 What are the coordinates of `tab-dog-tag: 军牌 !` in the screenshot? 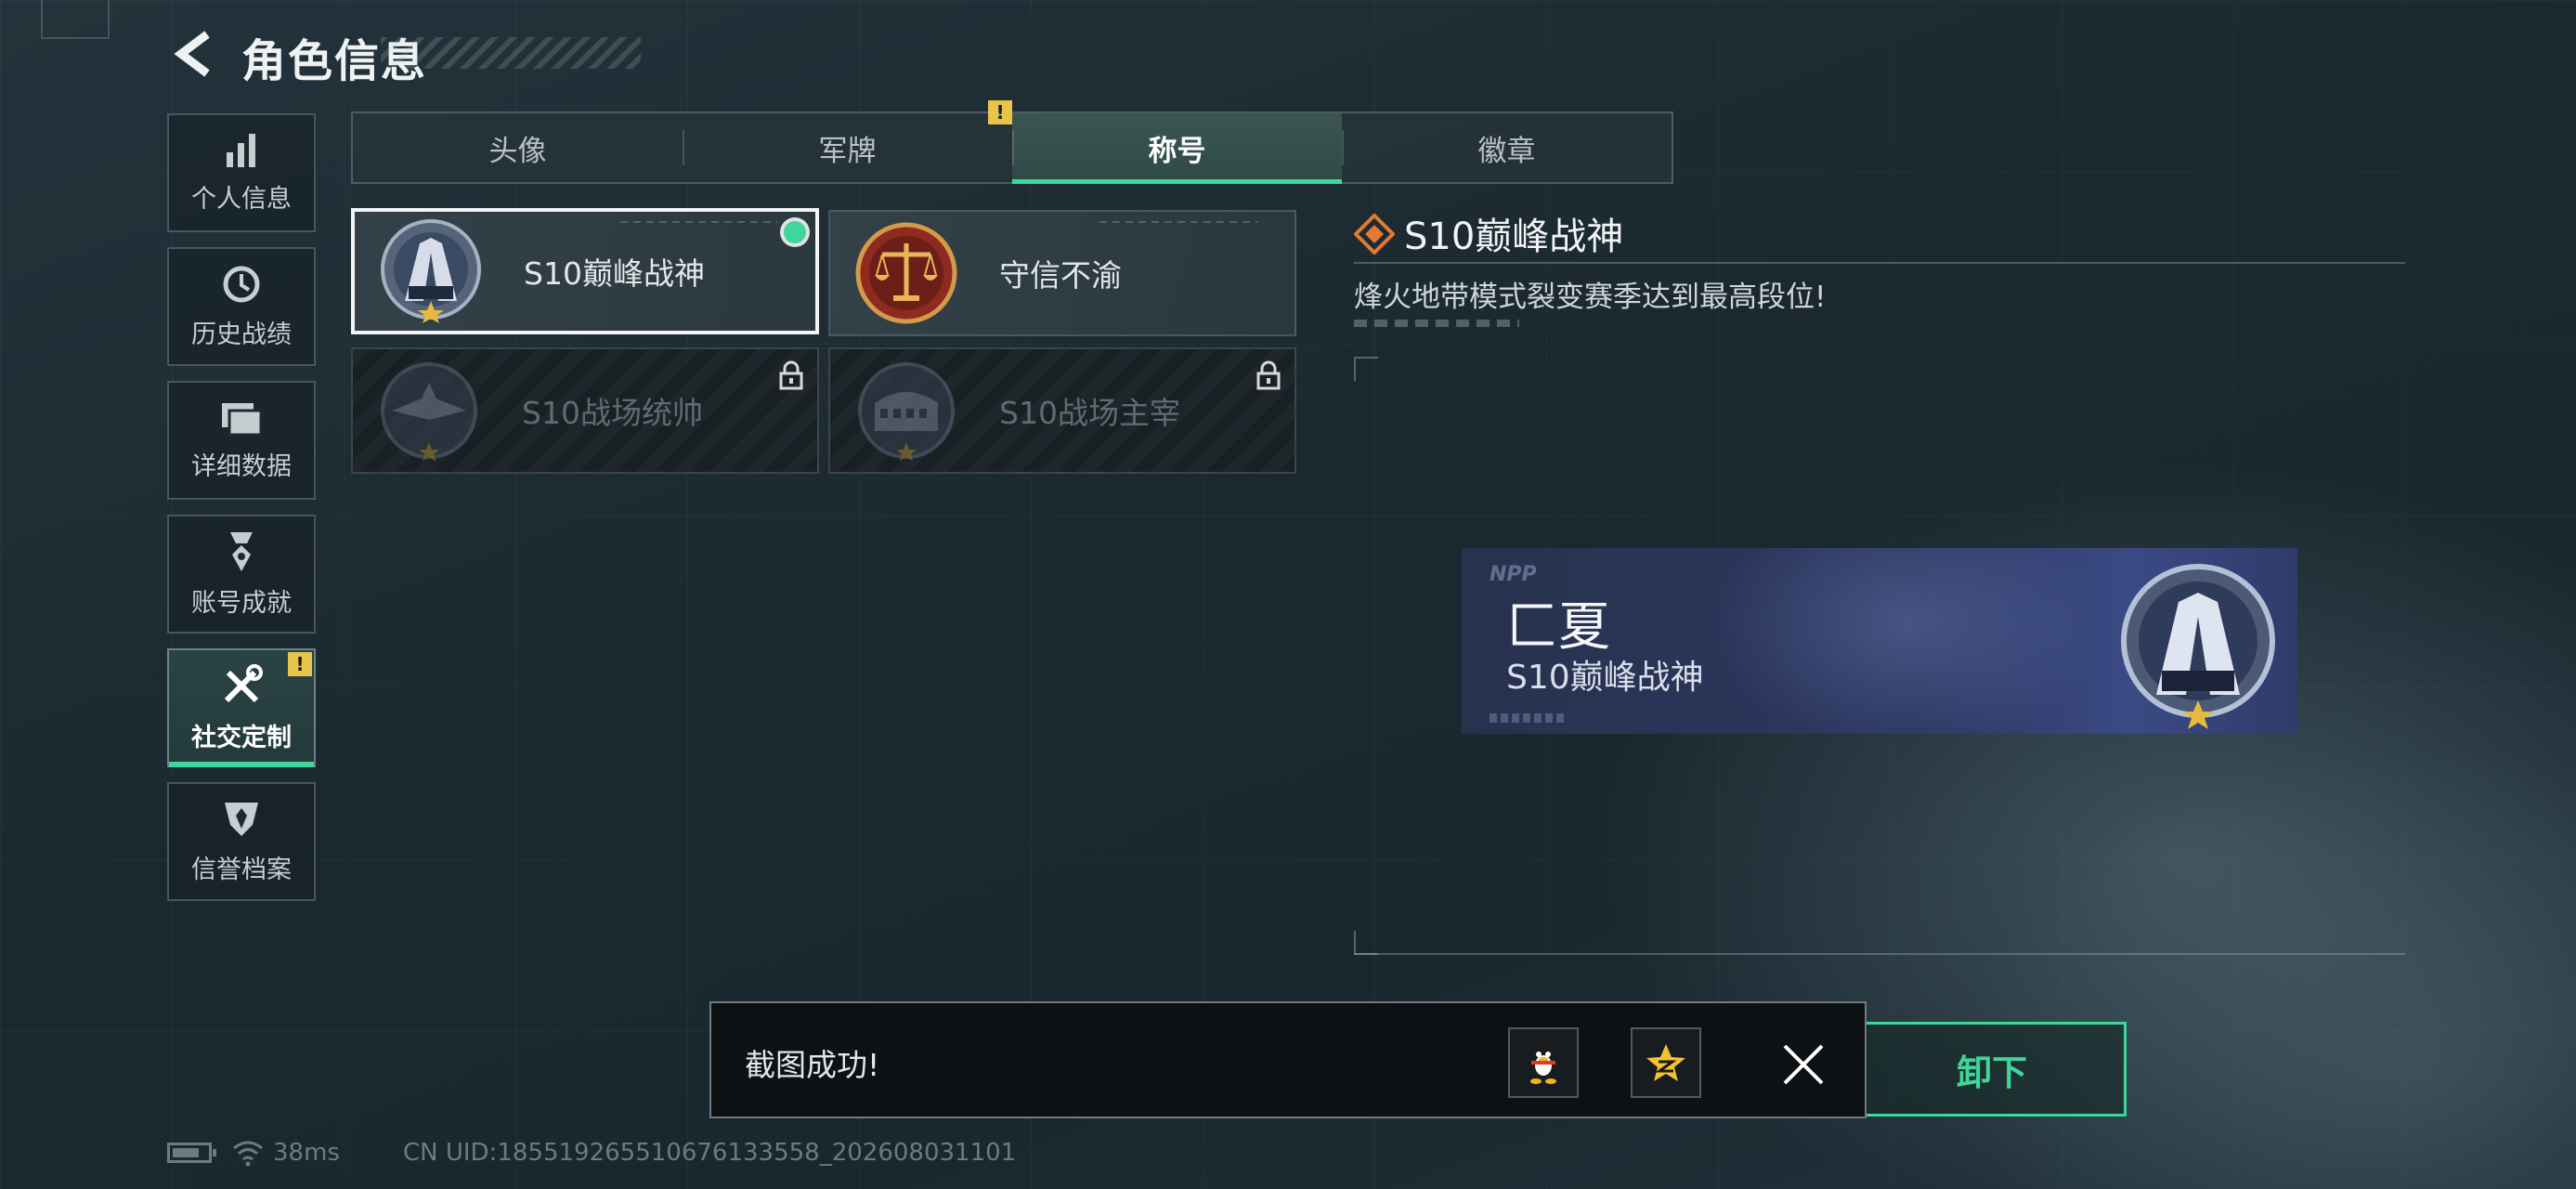 It's located at (847, 141).